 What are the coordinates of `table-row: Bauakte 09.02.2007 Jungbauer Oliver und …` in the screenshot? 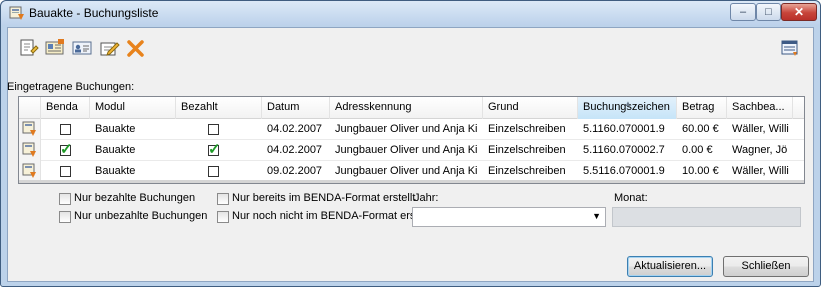 It's located at (411, 171).